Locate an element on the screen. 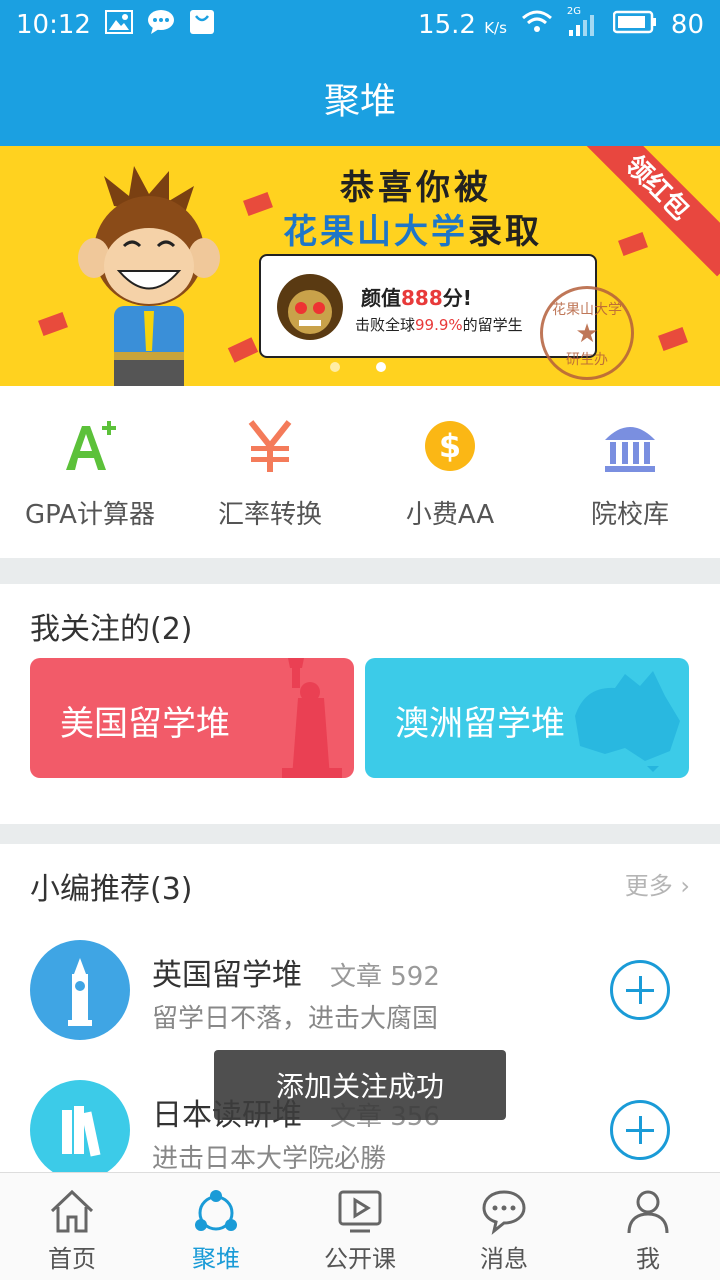 The width and height of the screenshot is (720, 1280). tool-grid: GPA计算器 汇率转换 $ 小费AA 院校库 is located at coordinates (360, 472).